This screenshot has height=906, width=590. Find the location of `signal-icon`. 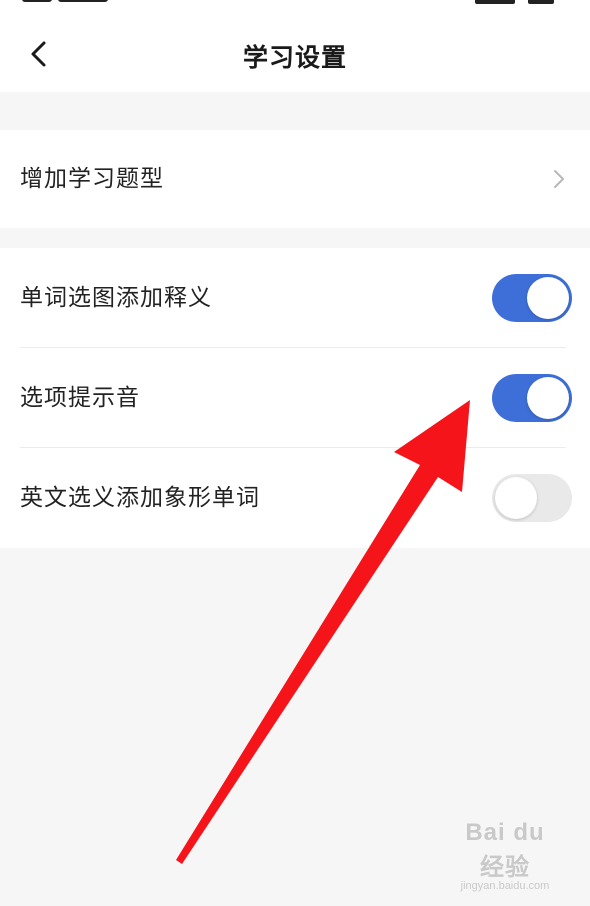

signal-icon is located at coordinates (494, 2).